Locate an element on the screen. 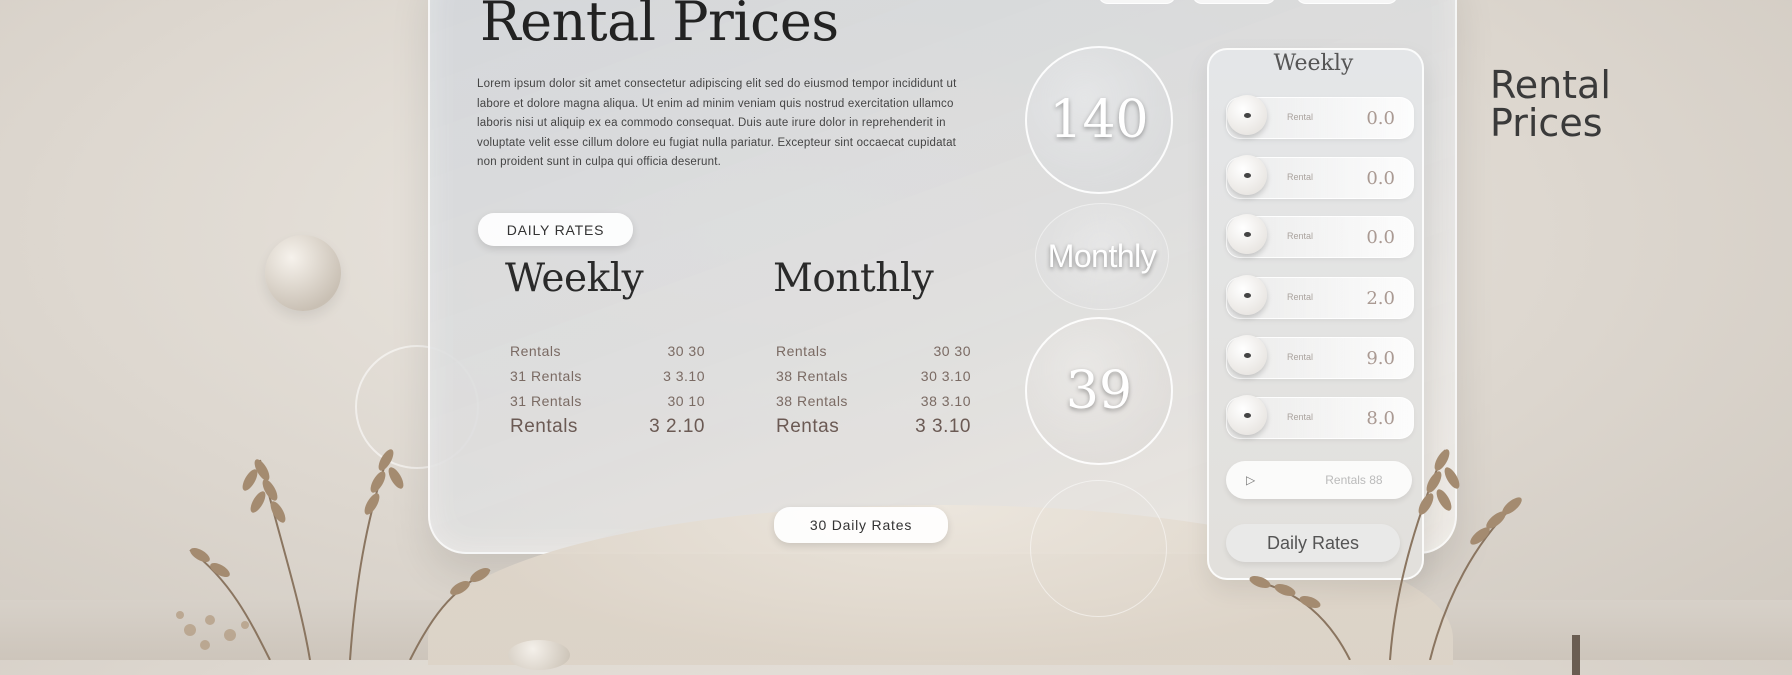  price-circle-top: 140 is located at coordinates (1099, 120).